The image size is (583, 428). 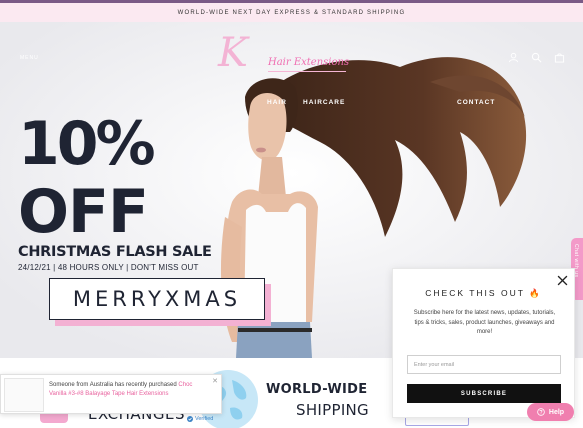 What do you see at coordinates (29, 58) in the screenshot?
I see `menu-link: MENU` at bounding box center [29, 58].